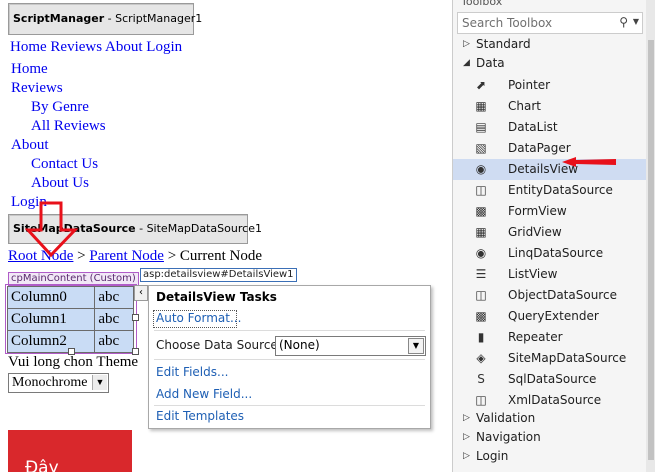 The width and height of the screenshot is (655, 472). I want to click on smart-tag-toggle: ‹, so click(141, 293).